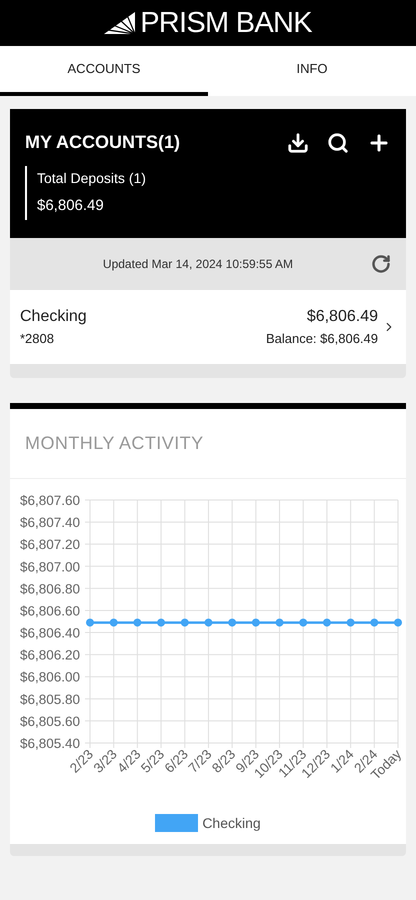  What do you see at coordinates (231, 823) in the screenshot?
I see `legend-label: Checking` at bounding box center [231, 823].